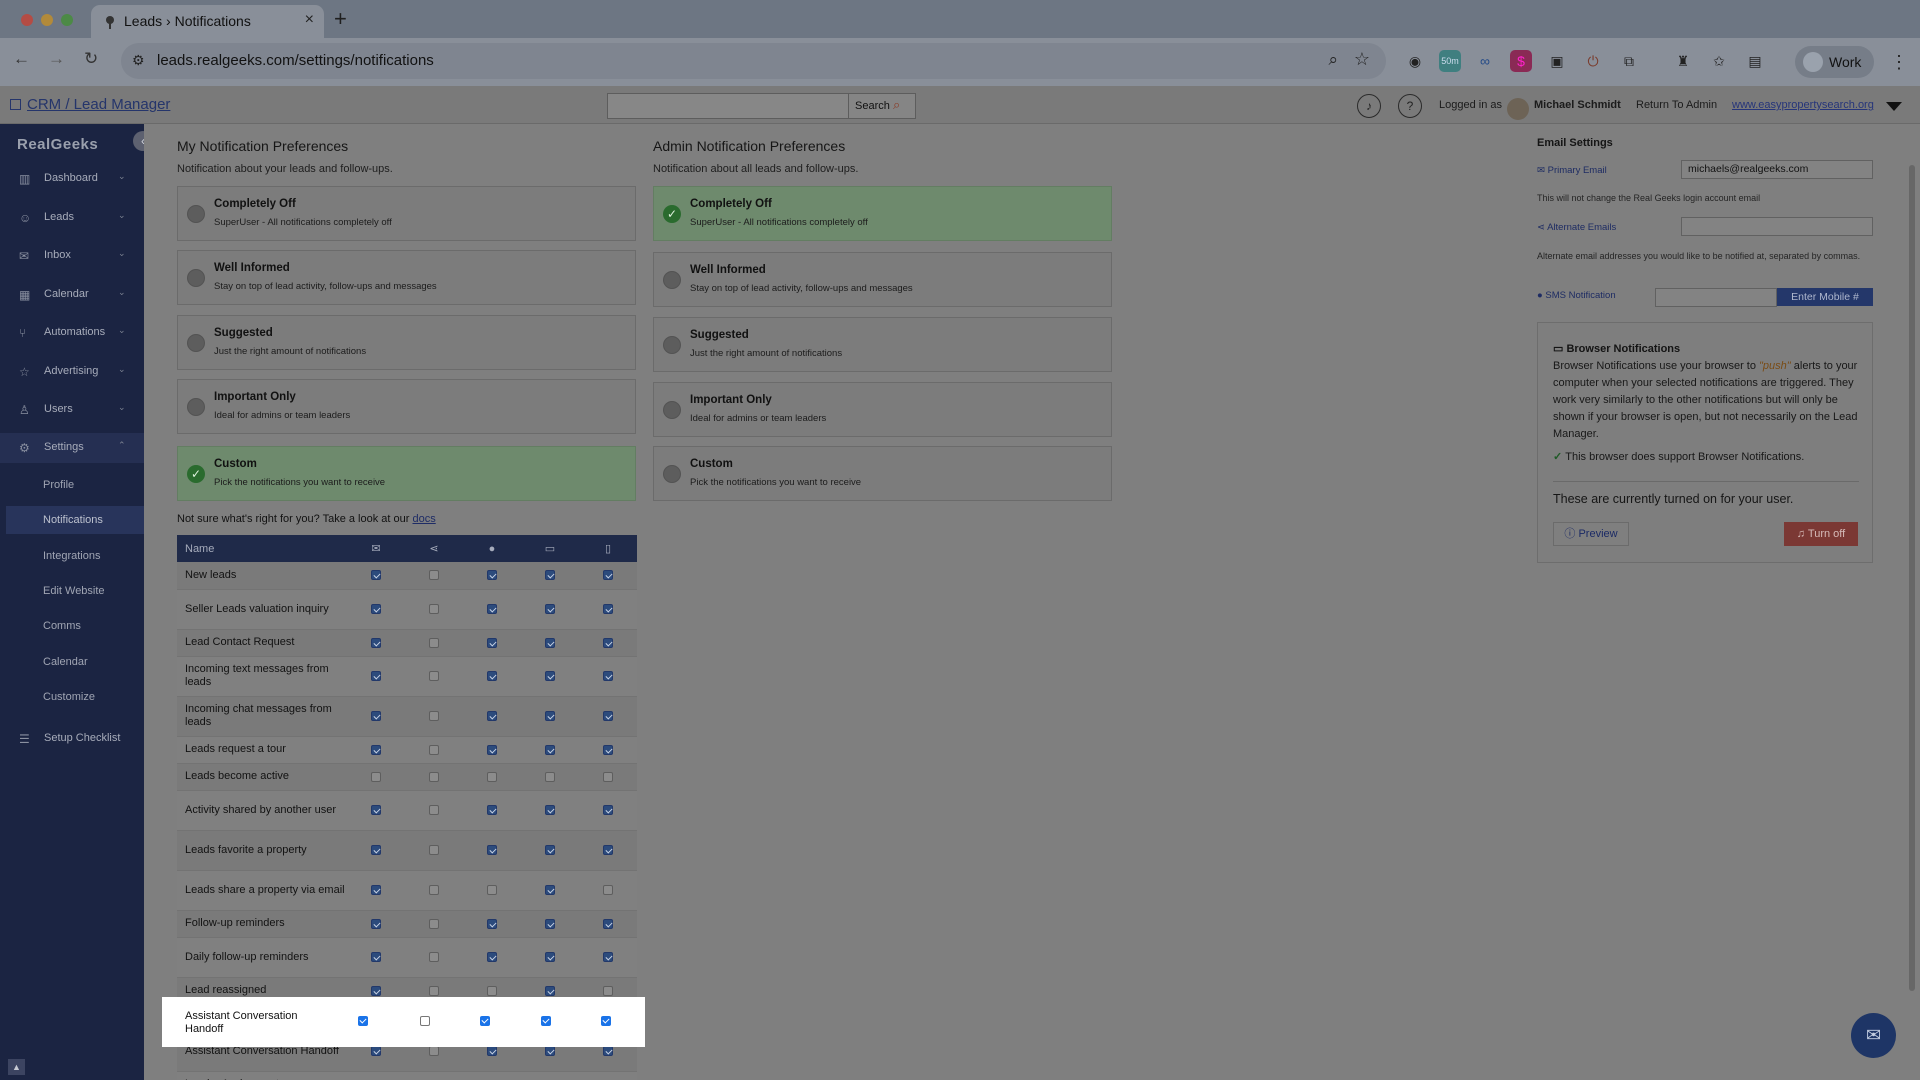  What do you see at coordinates (67, 20) in the screenshot?
I see `maximize-window-button` at bounding box center [67, 20].